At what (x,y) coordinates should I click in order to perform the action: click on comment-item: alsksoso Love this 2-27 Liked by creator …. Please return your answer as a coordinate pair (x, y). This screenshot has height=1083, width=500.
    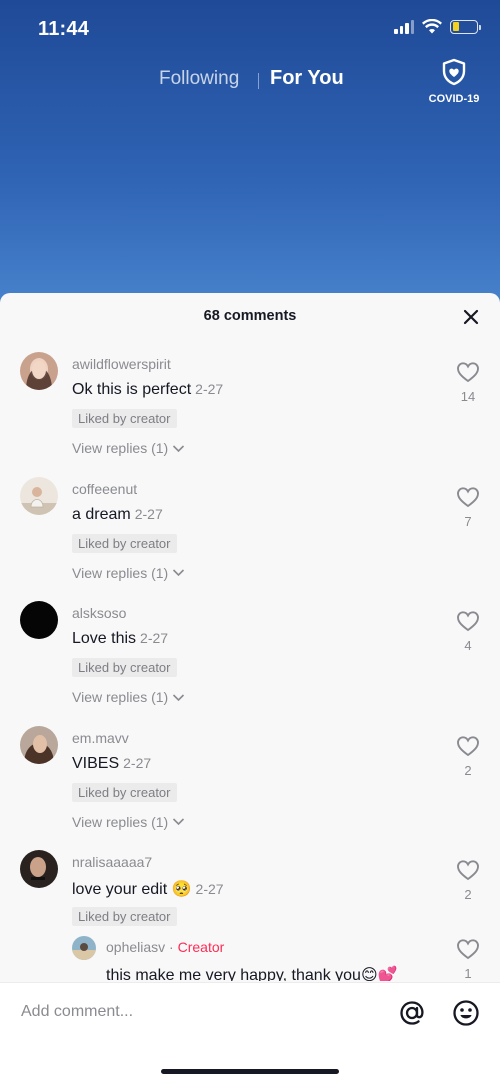
    Looking at the image, I should click on (250, 650).